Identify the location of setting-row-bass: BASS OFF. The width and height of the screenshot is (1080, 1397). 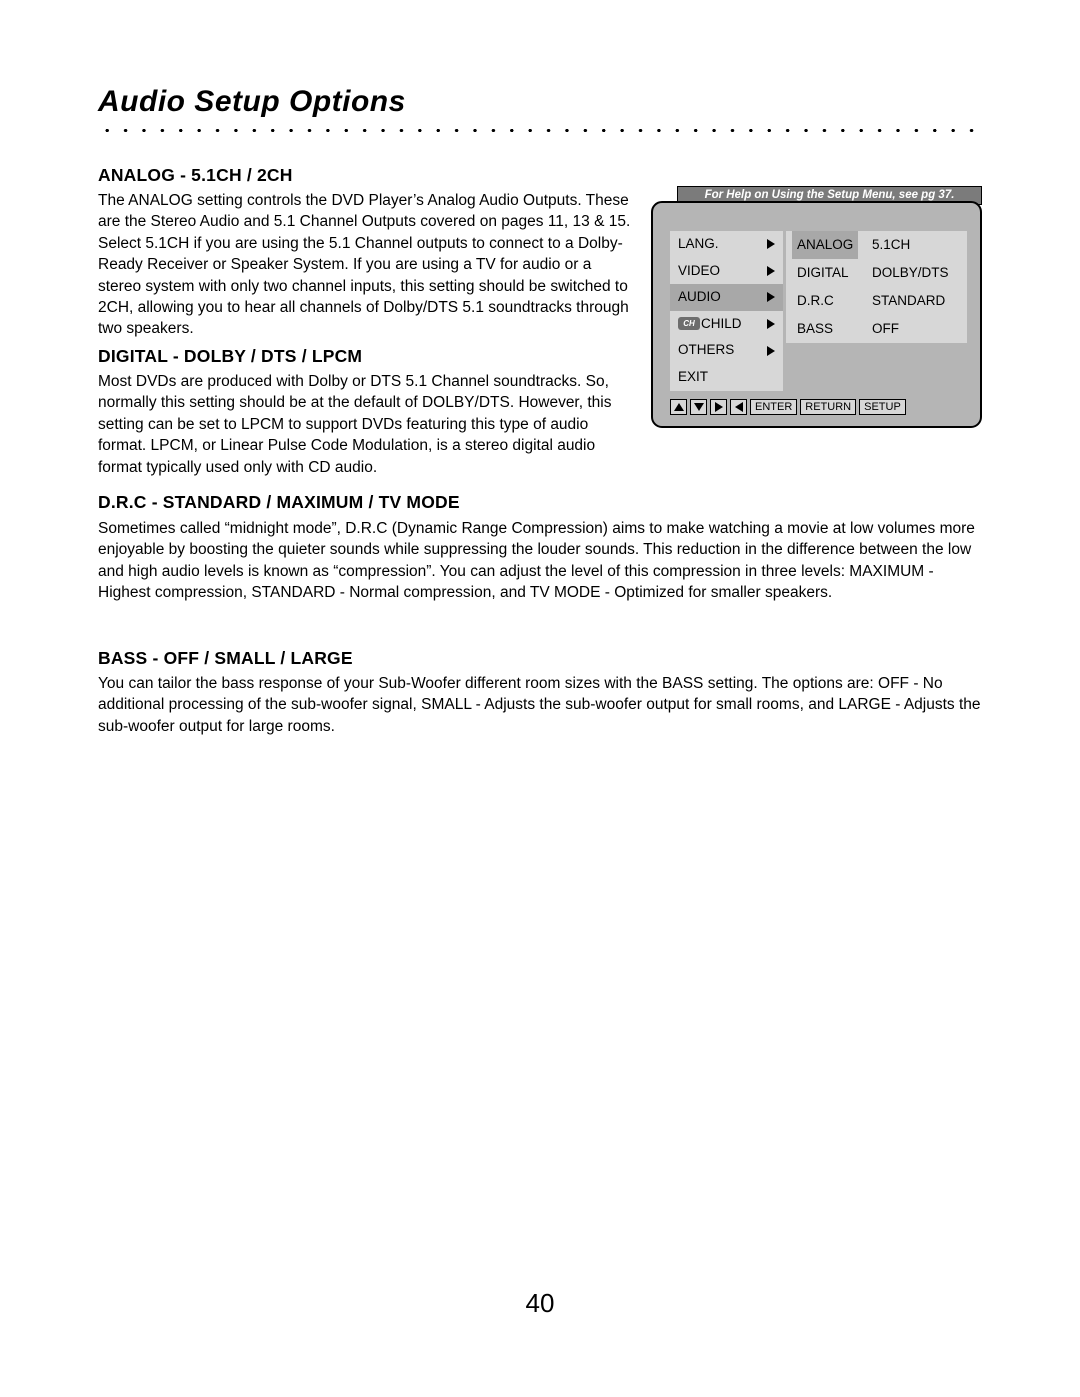
(876, 329).